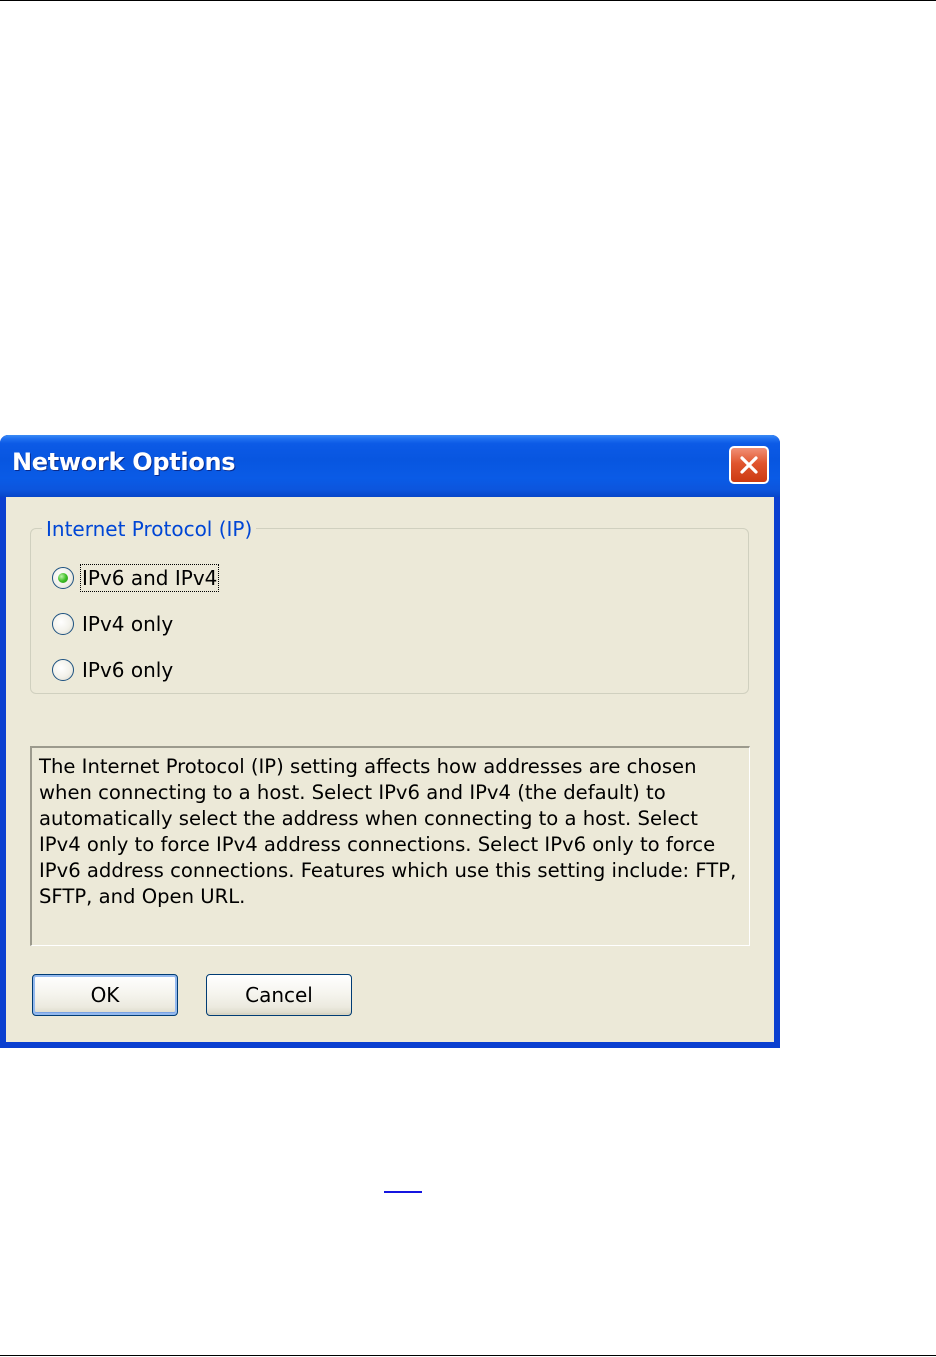  I want to click on close-icon, so click(749, 465).